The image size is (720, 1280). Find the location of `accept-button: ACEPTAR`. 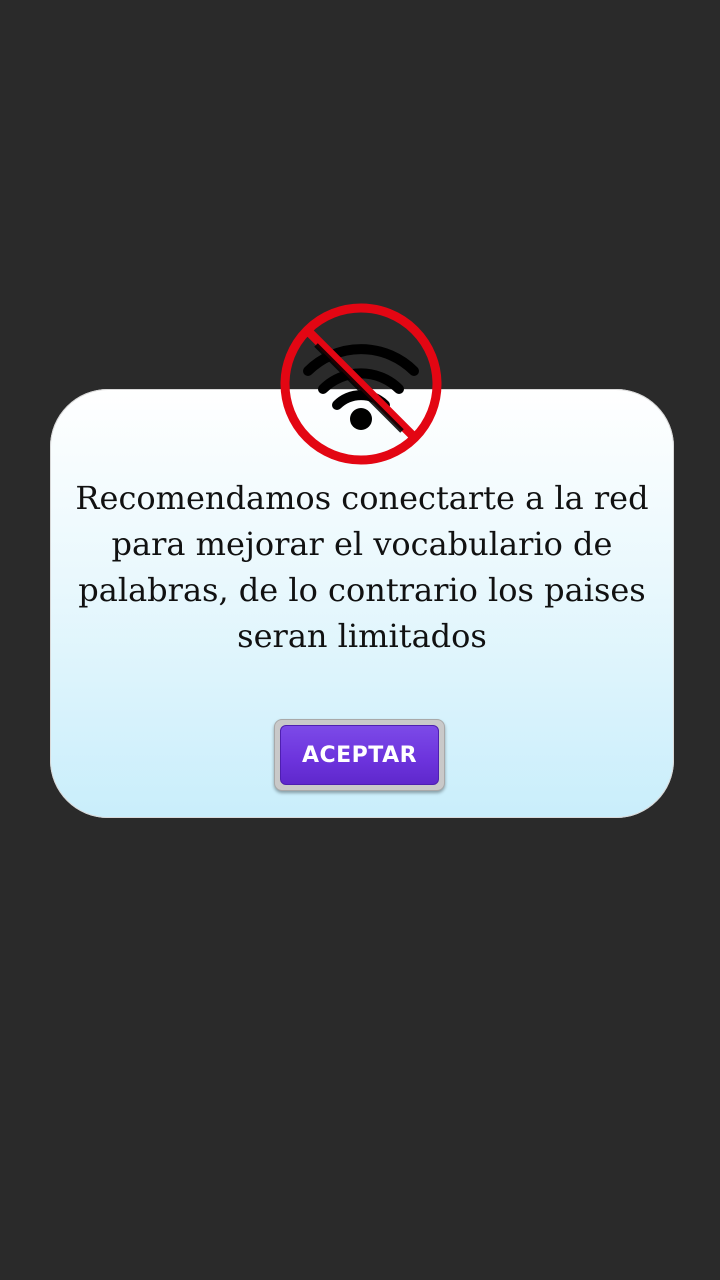

accept-button: ACEPTAR is located at coordinates (359, 755).